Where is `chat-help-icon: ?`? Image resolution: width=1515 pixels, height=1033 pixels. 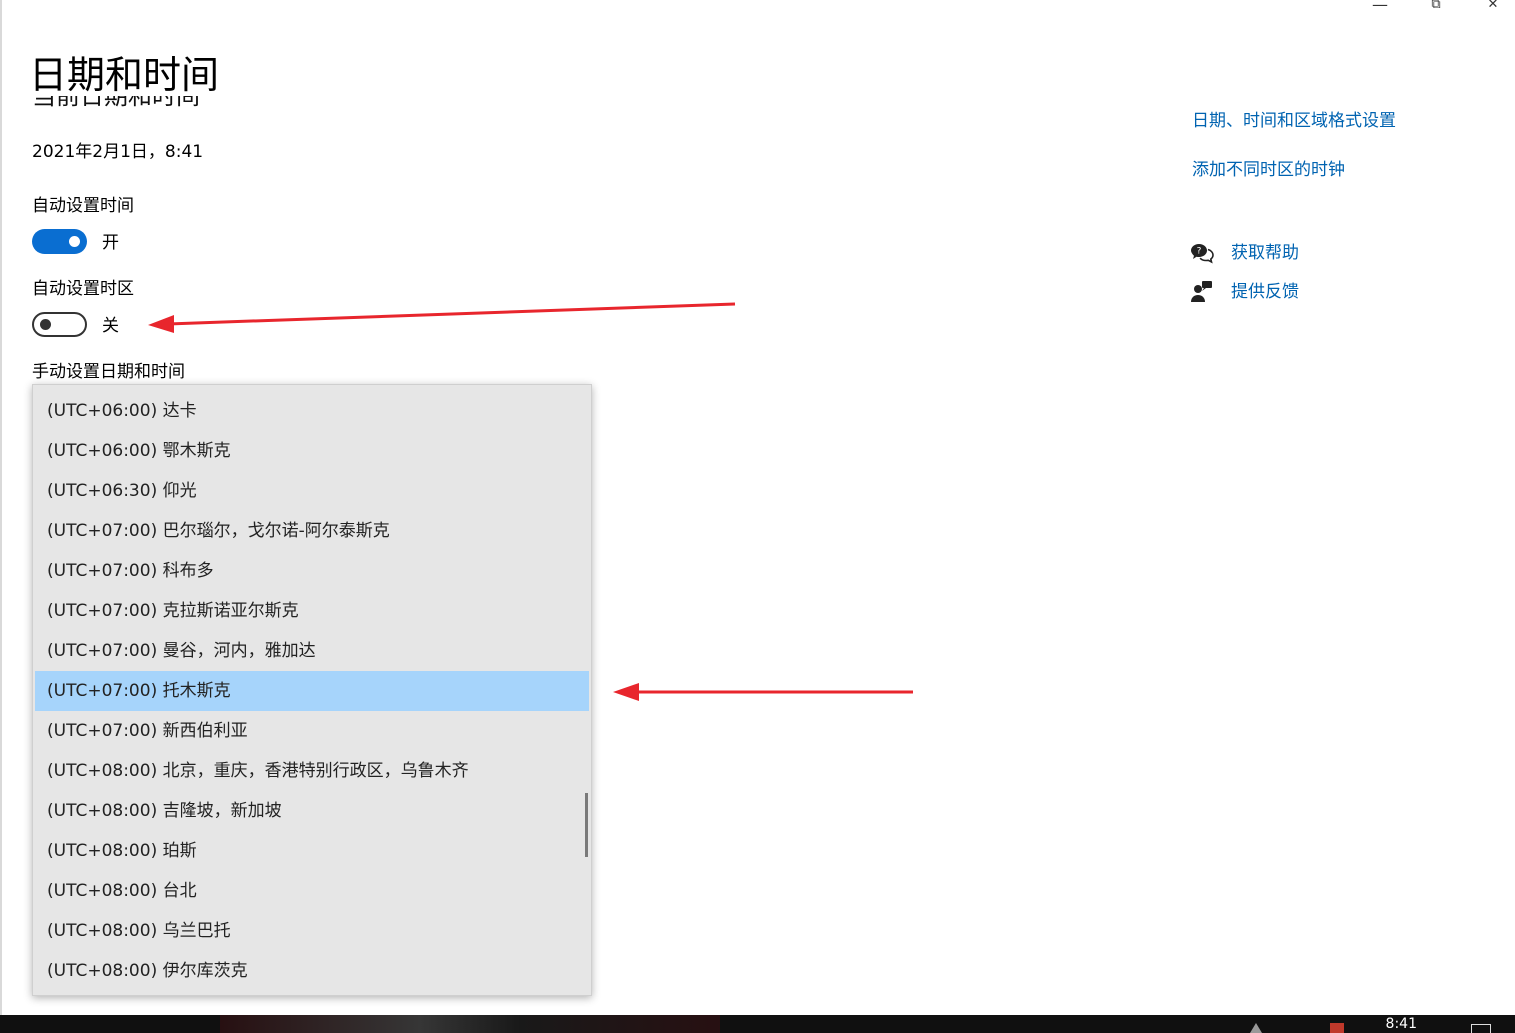 chat-help-icon: ? is located at coordinates (1202, 254).